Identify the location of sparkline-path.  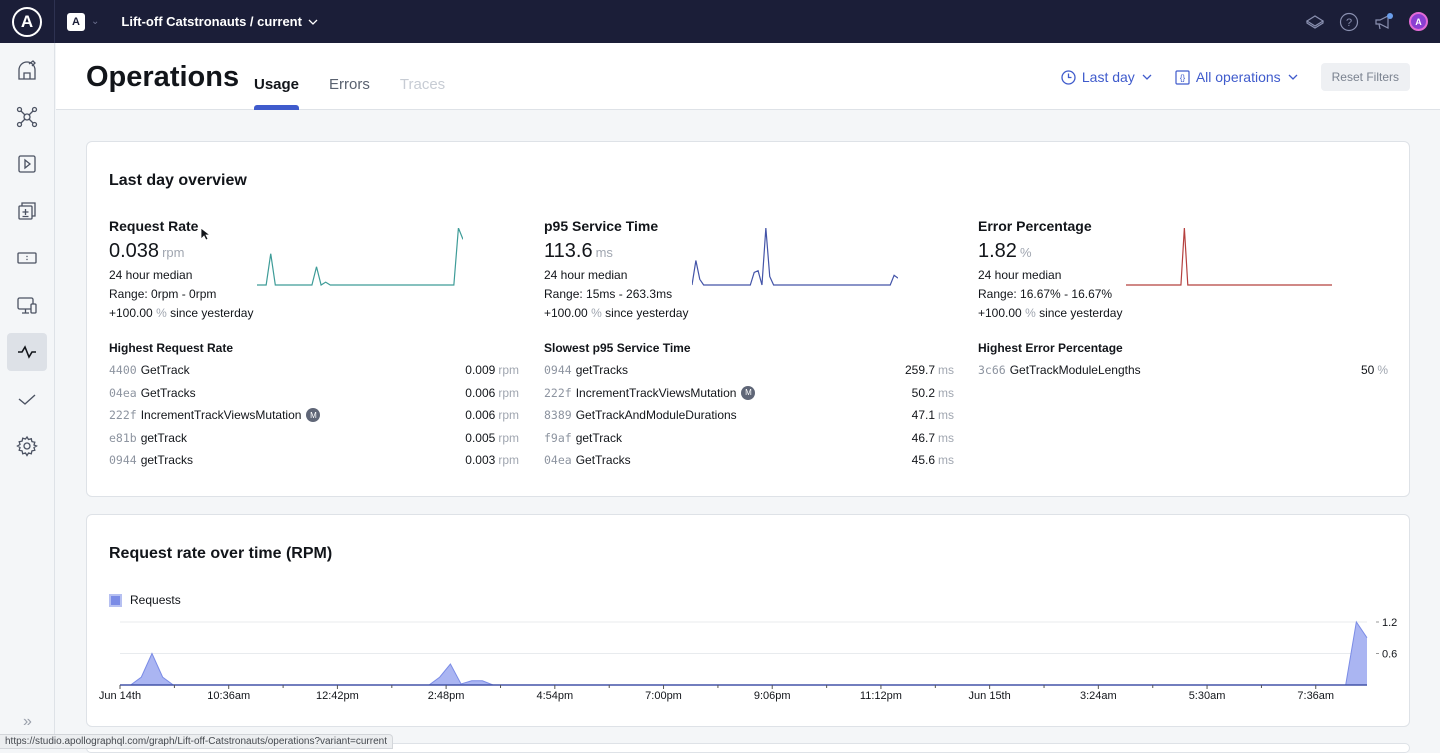
(1229, 257).